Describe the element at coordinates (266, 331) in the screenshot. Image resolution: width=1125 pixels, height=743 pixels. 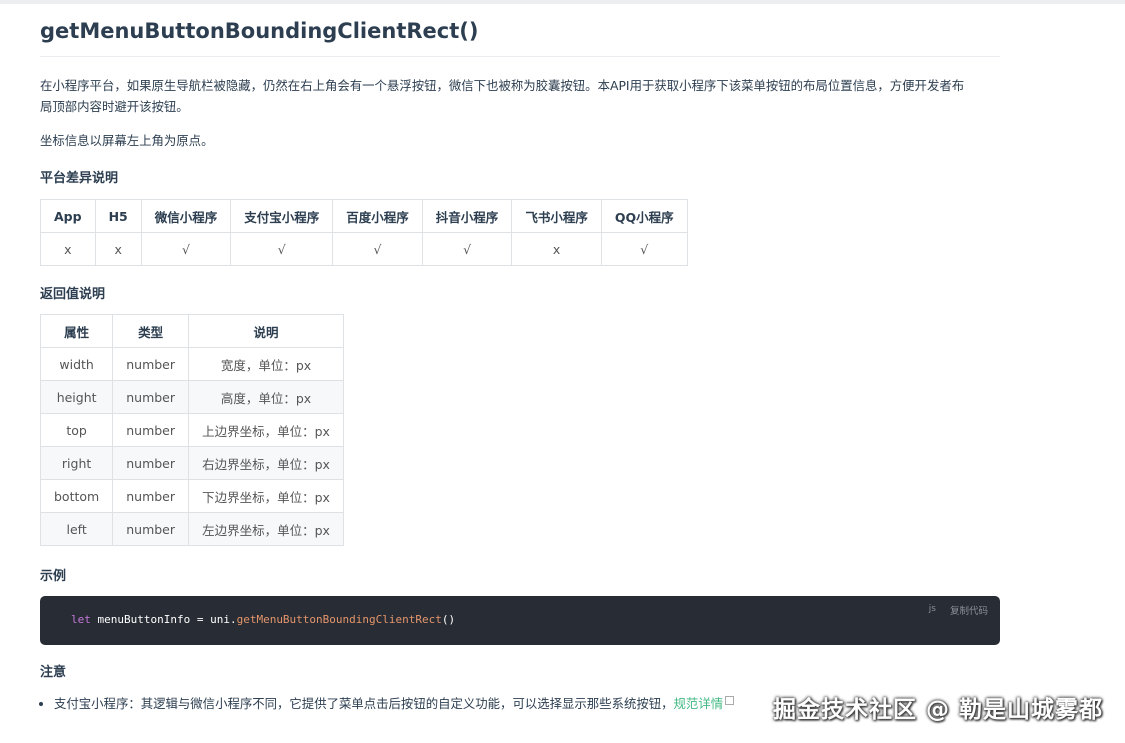
I see `col-desc: 说明` at that location.